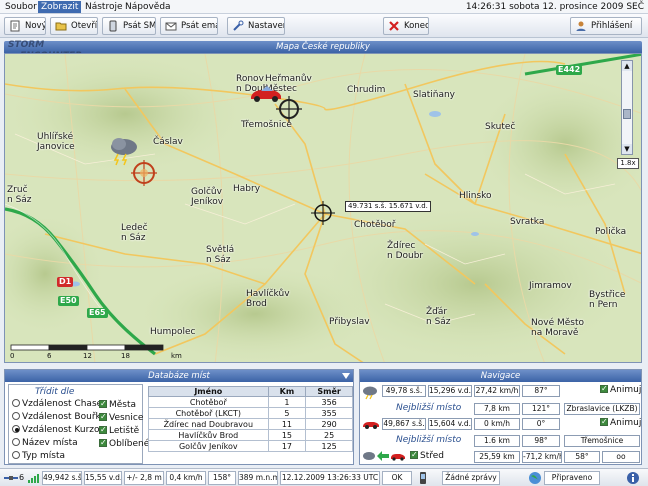  What do you see at coordinates (238, 25) in the screenshot?
I see `tools-icon` at bounding box center [238, 25].